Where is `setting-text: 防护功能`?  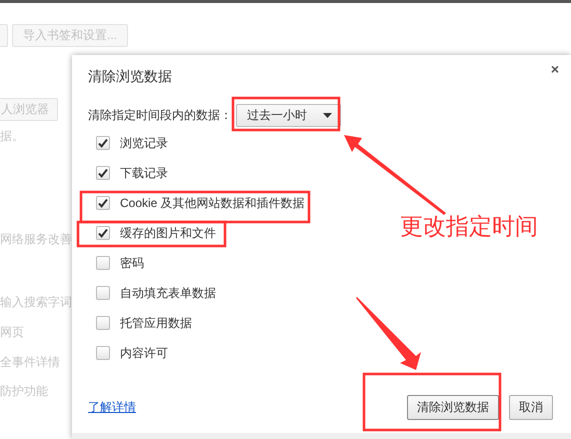
setting-text: 防护功能 is located at coordinates (24, 391).